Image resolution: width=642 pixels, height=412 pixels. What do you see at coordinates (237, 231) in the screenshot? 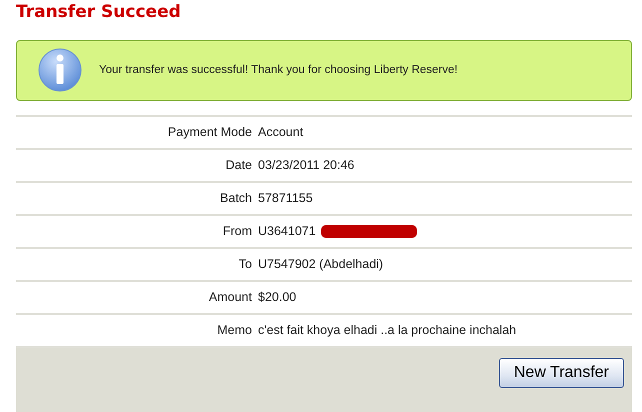
I see `detail-label: From` at bounding box center [237, 231].